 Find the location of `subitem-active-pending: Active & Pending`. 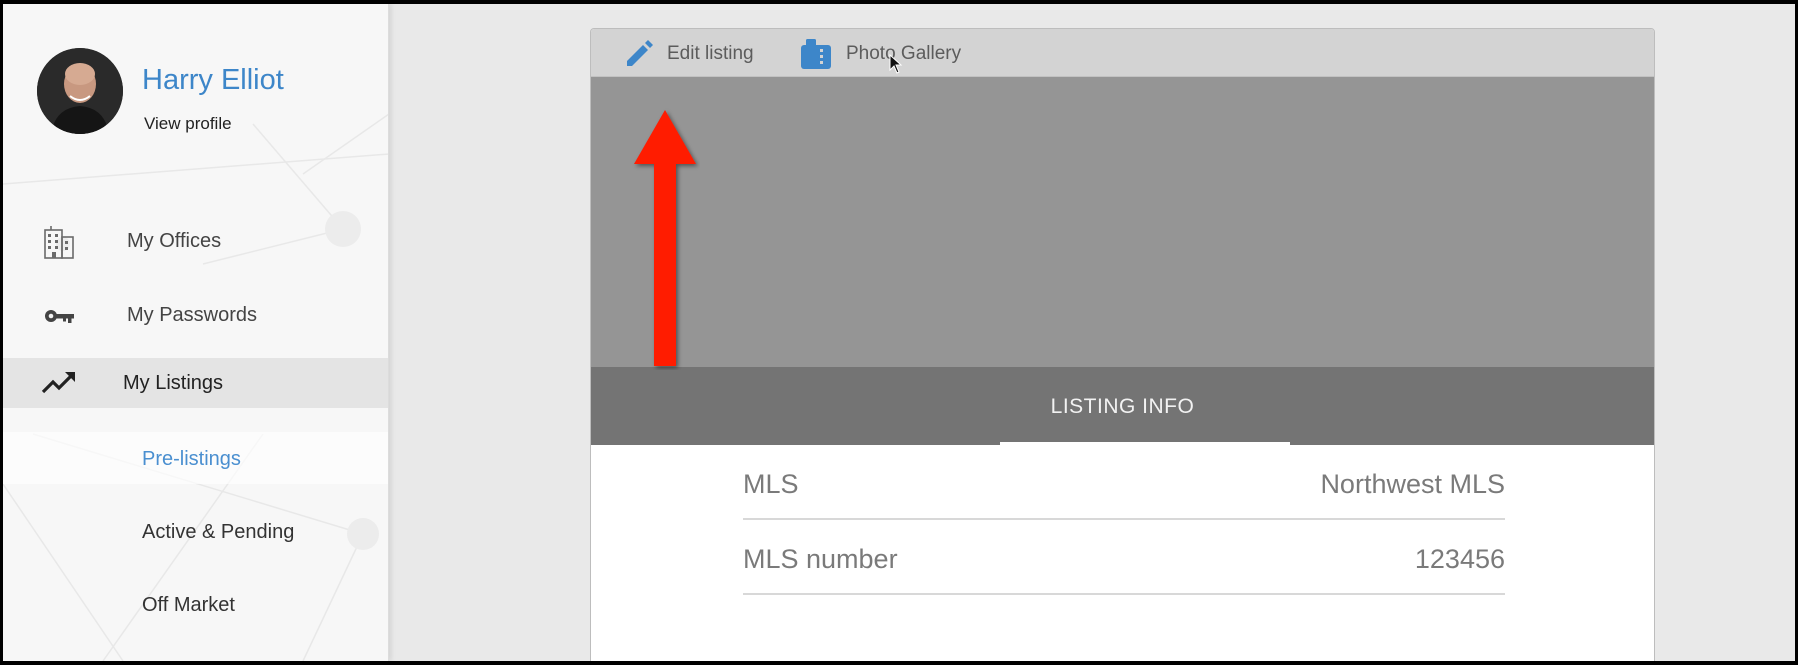

subitem-active-pending: Active & Pending is located at coordinates (195, 531).